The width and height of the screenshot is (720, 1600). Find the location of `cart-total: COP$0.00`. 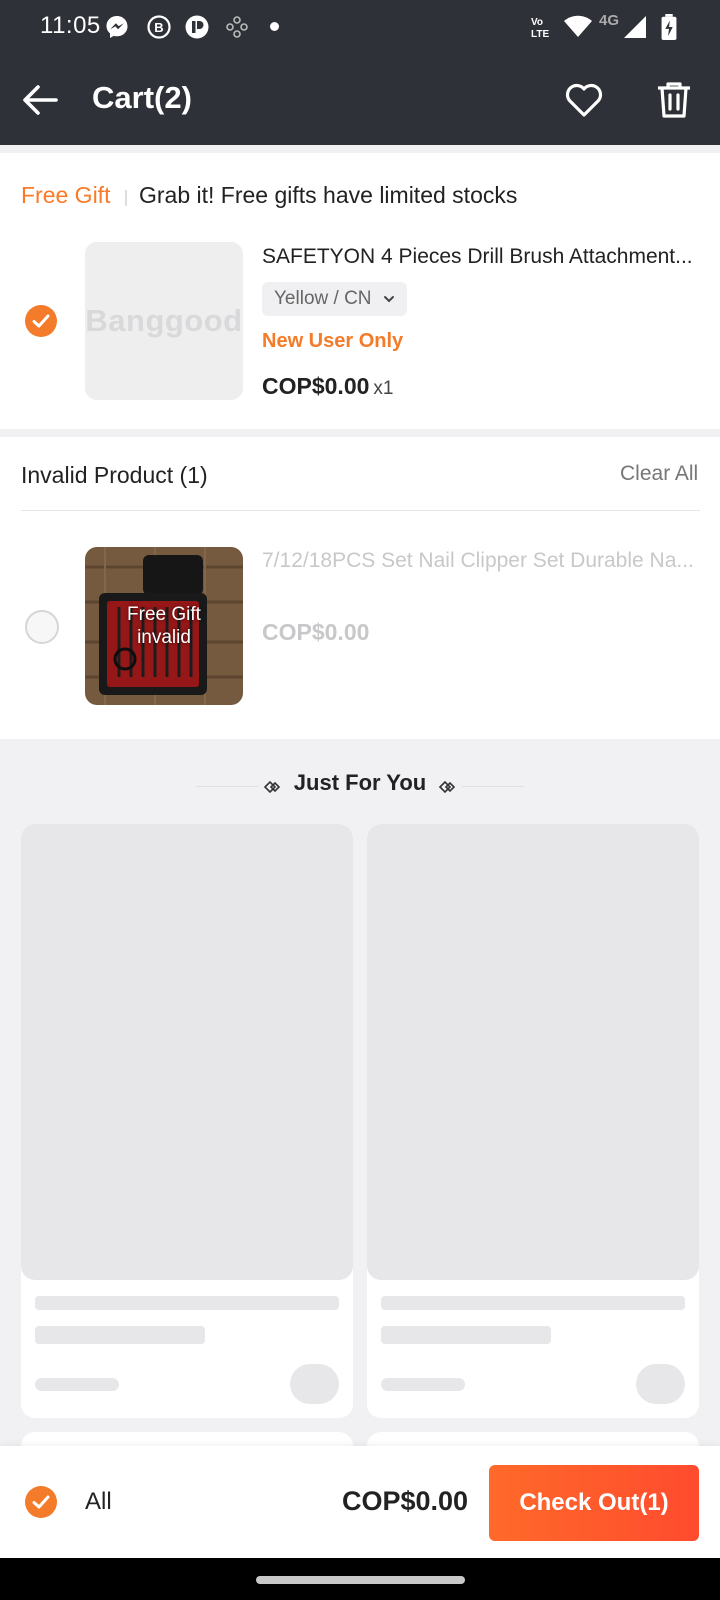

cart-total: COP$0.00 is located at coordinates (405, 1501).